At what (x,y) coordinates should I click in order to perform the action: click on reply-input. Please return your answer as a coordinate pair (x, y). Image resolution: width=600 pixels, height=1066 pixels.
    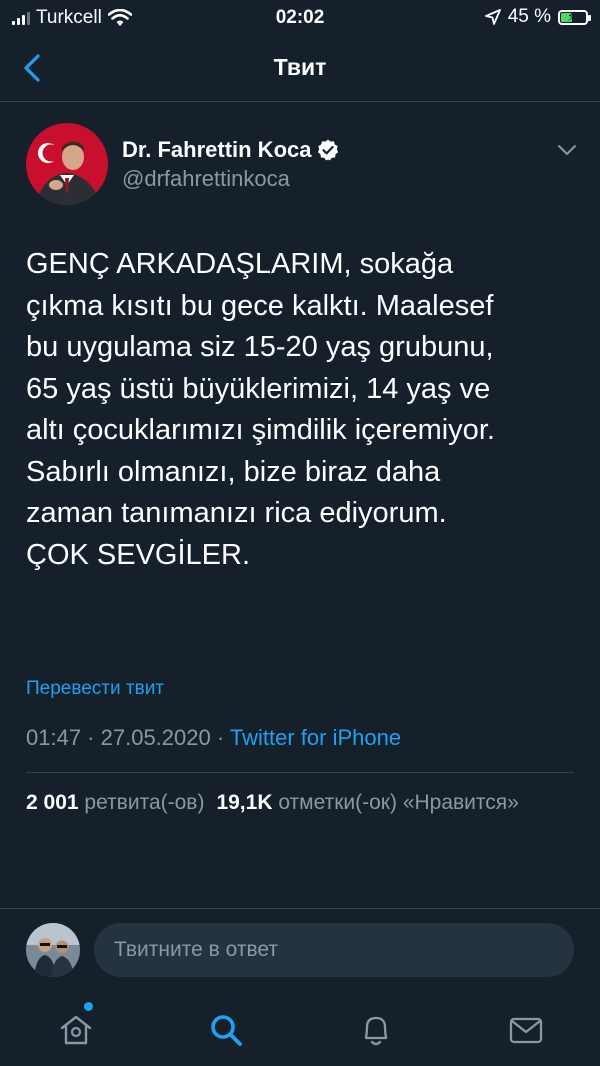
    Looking at the image, I should click on (334, 950).